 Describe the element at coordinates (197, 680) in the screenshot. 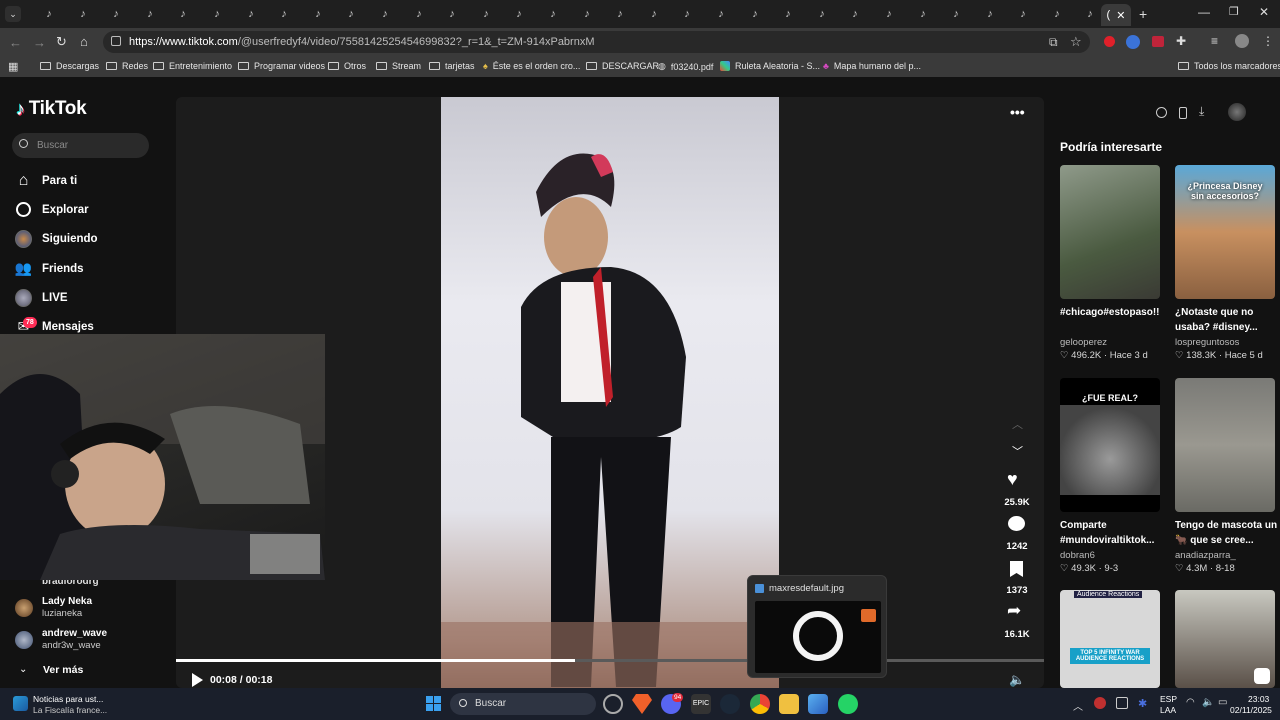

I see `play-icon` at that location.